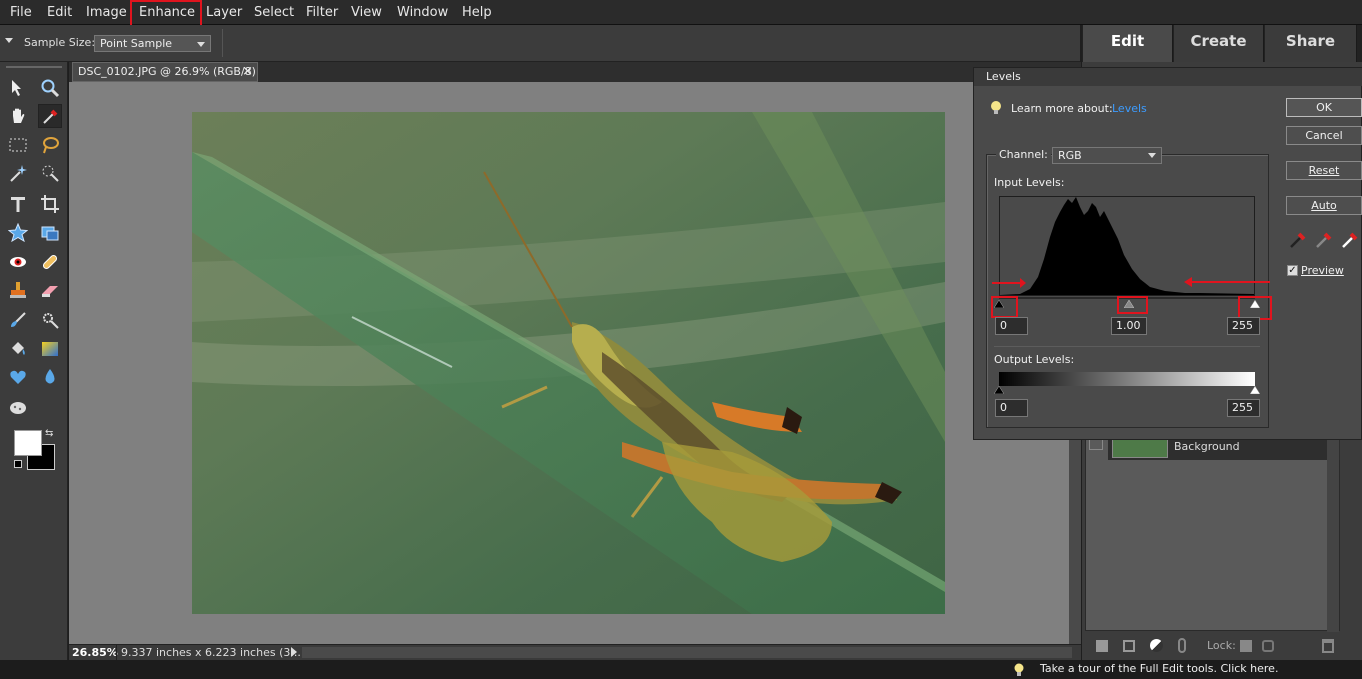 The height and width of the screenshot is (679, 1362). I want to click on eraser-tool-icon, so click(50, 290).